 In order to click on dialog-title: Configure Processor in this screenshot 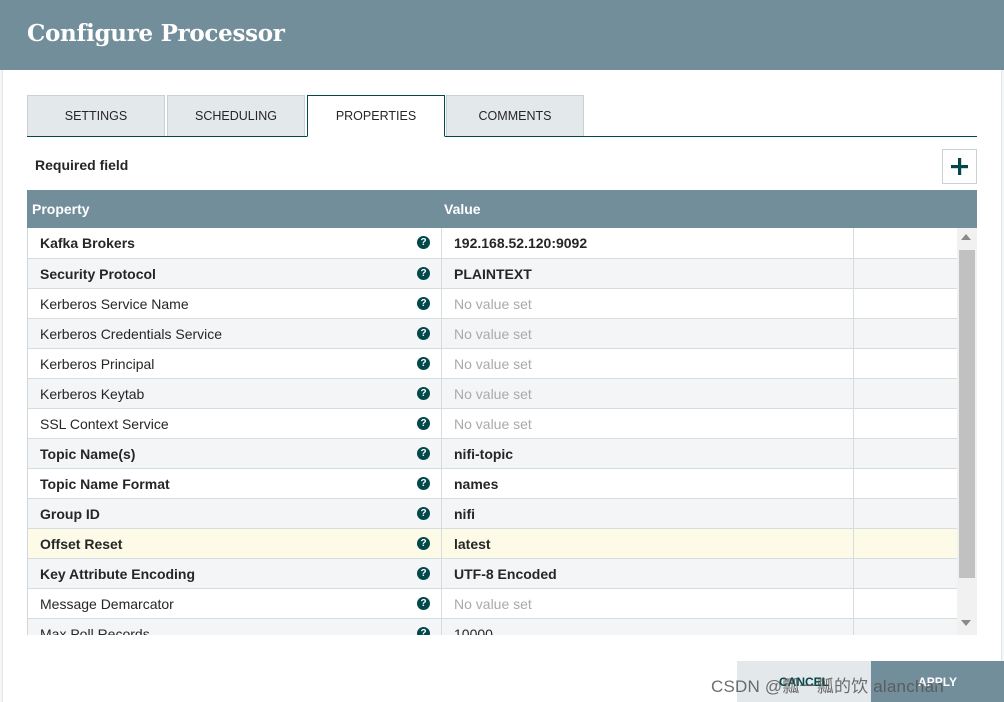, I will do `click(156, 33)`.